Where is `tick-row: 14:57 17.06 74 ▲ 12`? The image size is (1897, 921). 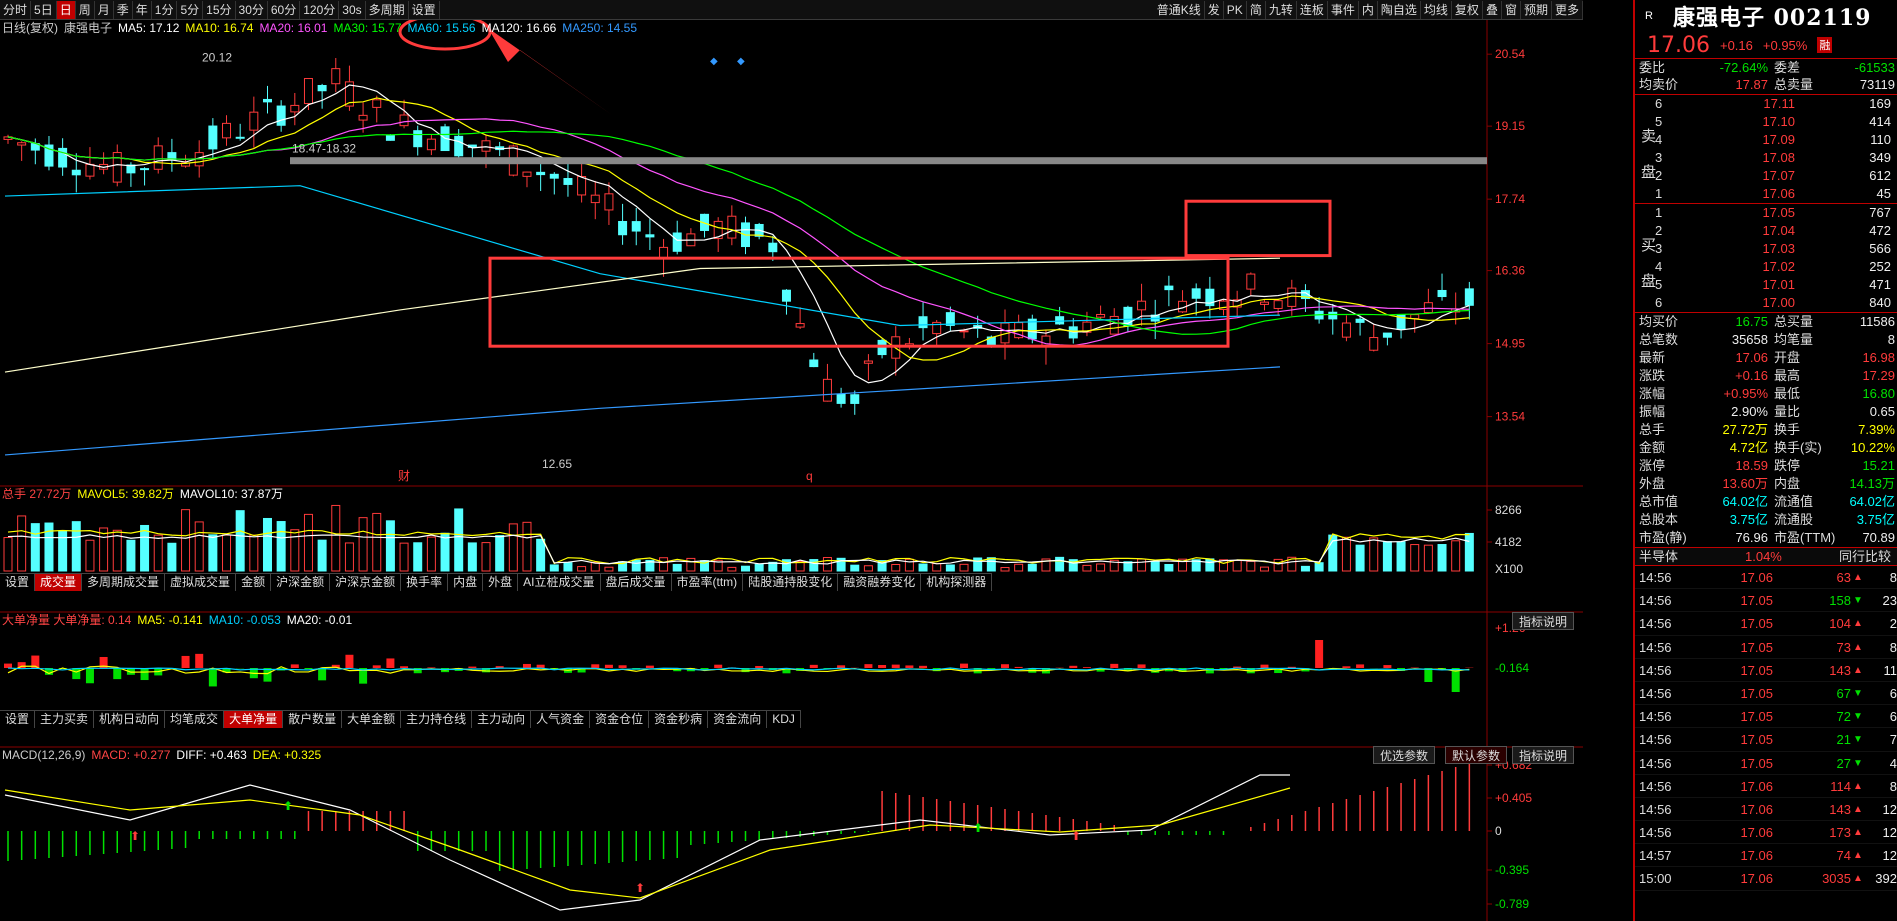
tick-row: 14:57 17.06 74 ▲ 12 is located at coordinates (1766, 856).